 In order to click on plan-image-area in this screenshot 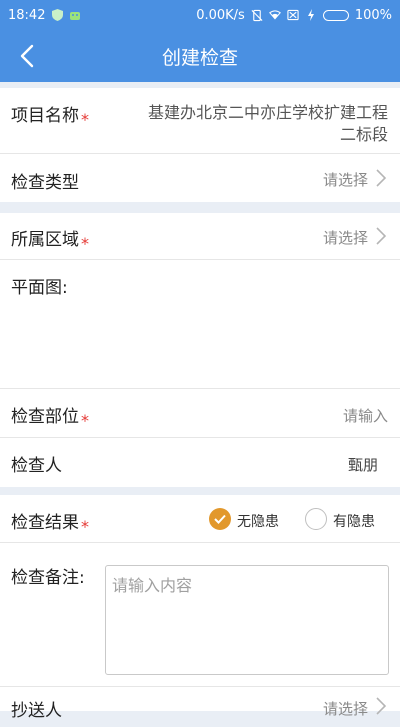, I will do `click(200, 342)`.